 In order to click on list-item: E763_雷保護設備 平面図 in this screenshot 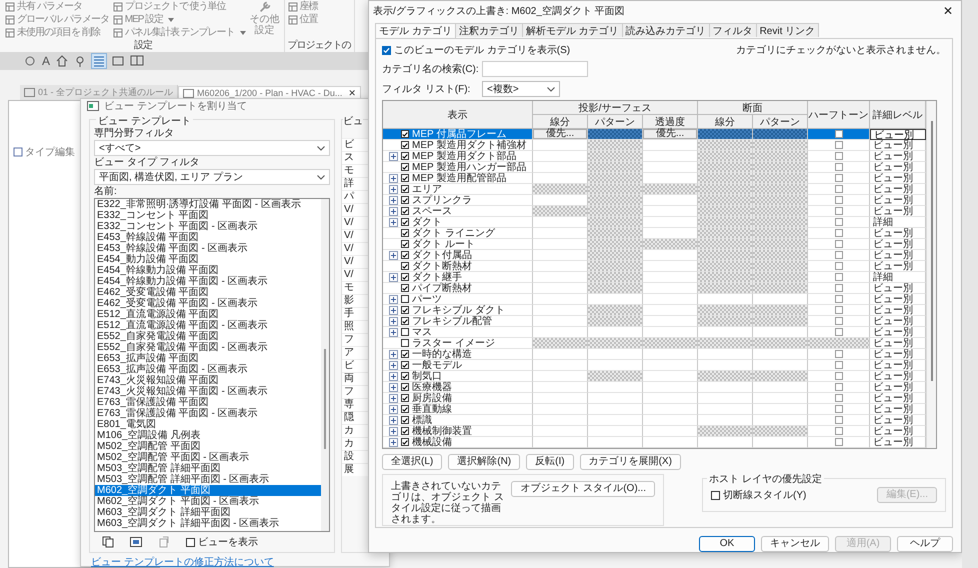, I will do `click(208, 402)`.